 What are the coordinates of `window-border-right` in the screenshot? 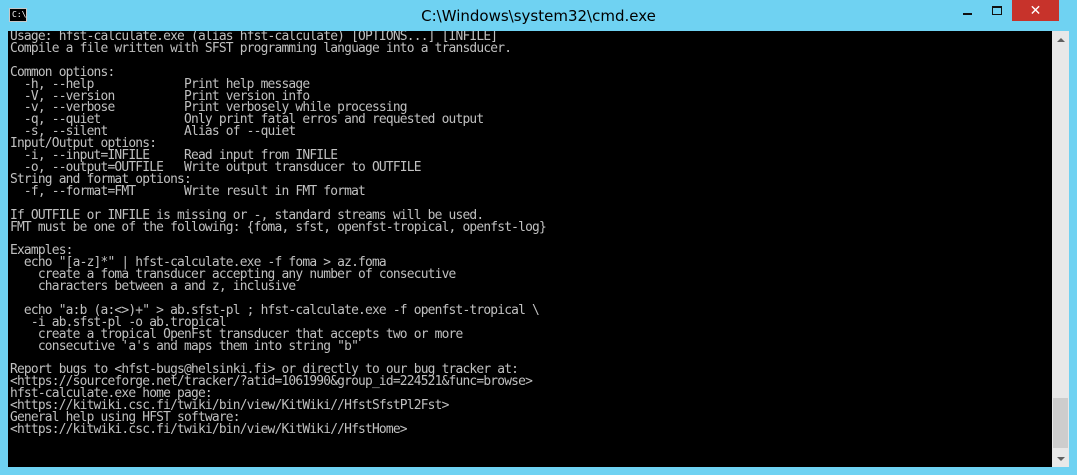 It's located at (1073, 253).